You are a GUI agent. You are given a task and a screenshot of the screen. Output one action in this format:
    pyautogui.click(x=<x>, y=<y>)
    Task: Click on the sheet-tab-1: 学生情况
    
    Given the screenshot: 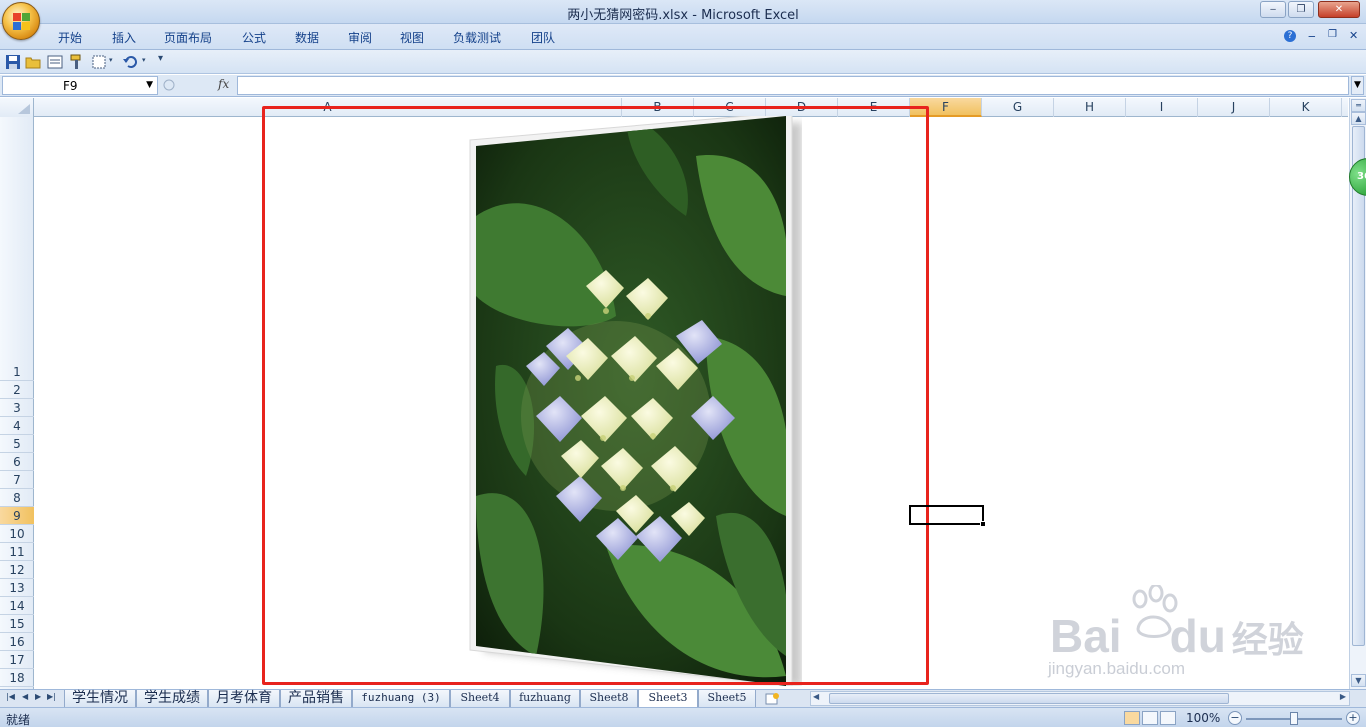 What is the action you would take?
    pyautogui.click(x=100, y=699)
    